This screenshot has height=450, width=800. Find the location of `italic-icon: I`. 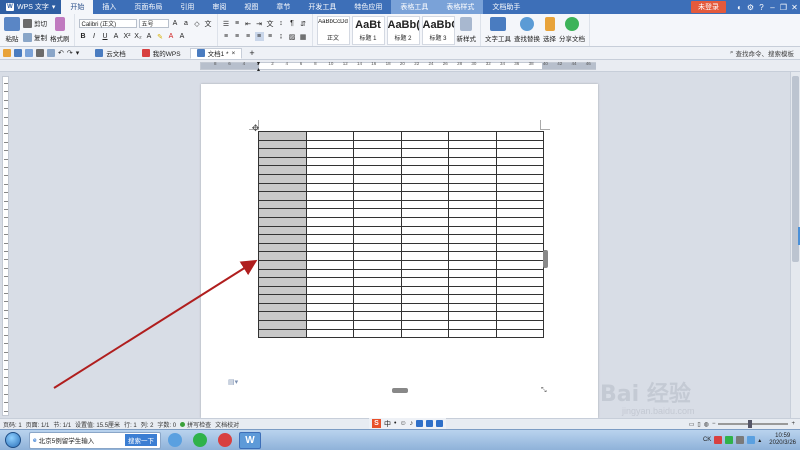

italic-icon: I is located at coordinates (94, 36).